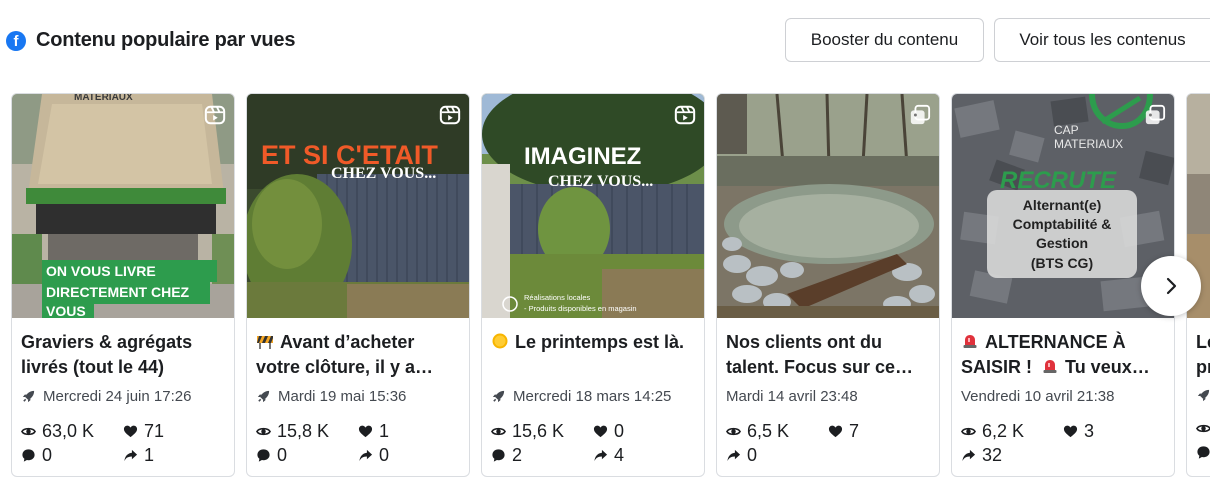 This screenshot has height=482, width=1210. I want to click on comments-stat, so click(1203, 452).